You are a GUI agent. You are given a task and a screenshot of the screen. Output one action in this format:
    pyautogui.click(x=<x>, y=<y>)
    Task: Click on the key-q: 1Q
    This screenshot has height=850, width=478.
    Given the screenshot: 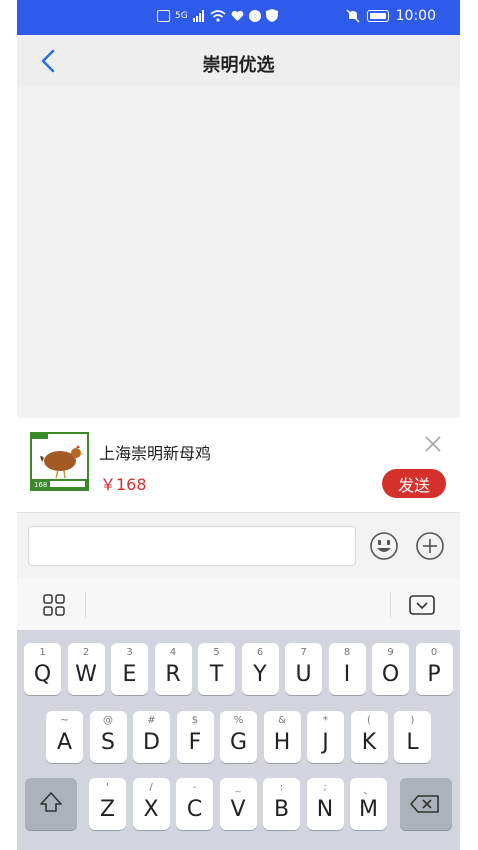 What is the action you would take?
    pyautogui.click(x=42, y=669)
    